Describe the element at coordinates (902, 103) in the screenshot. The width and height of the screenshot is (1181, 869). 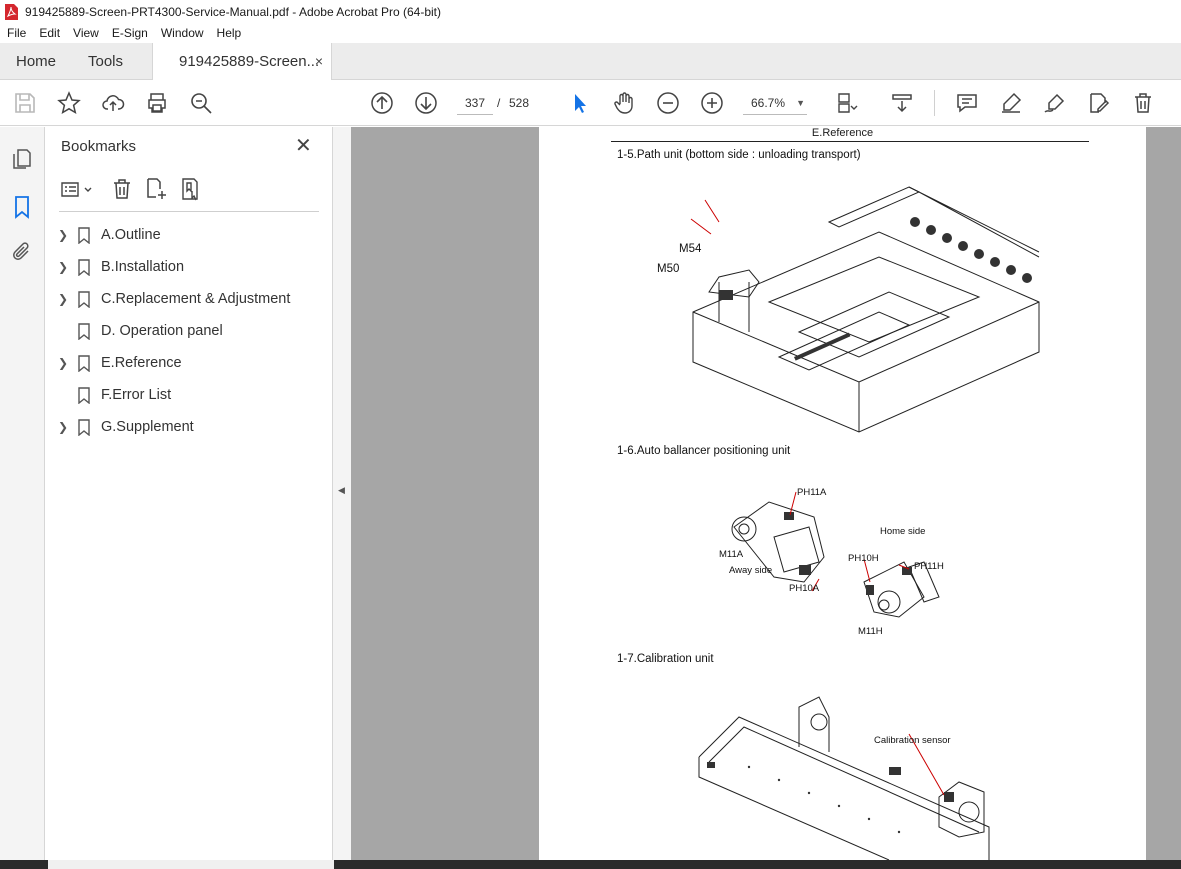
I see `scroll-mode-icon` at that location.